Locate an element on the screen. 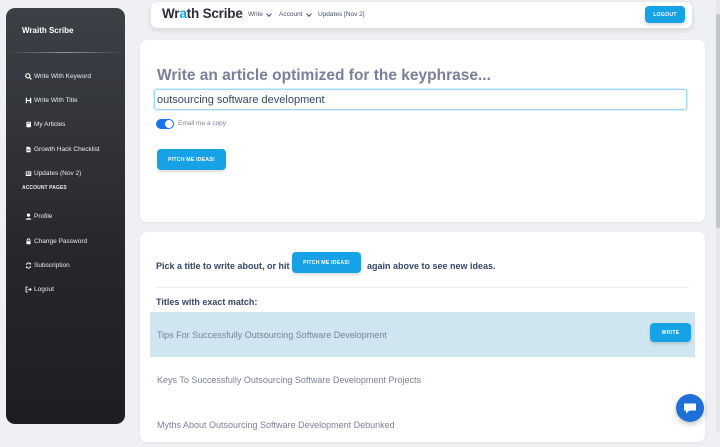 The height and width of the screenshot is (447, 720). sidebar-item-my-articles: My Articles is located at coordinates (44, 124).